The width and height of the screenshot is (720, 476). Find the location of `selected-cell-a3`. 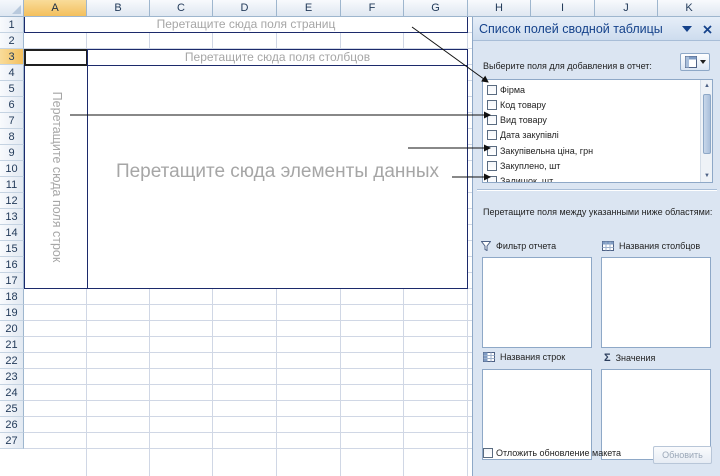

selected-cell-a3 is located at coordinates (56, 57).